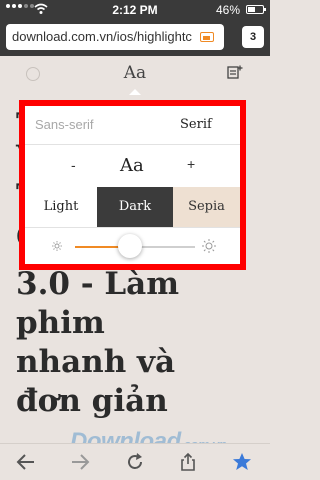 The width and height of the screenshot is (320, 480). What do you see at coordinates (96, 362) in the screenshot?
I see `article-line: nhanh và` at bounding box center [96, 362].